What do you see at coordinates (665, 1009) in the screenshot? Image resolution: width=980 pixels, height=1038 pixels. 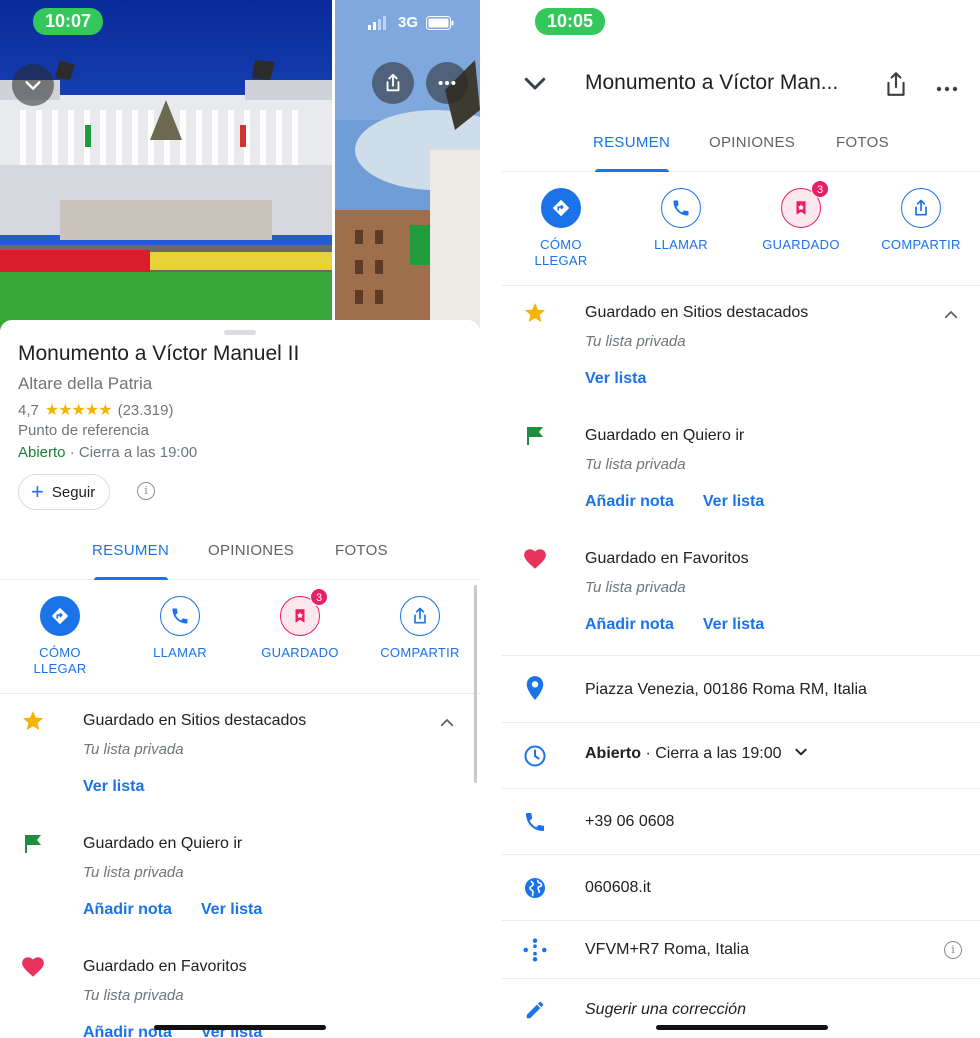 I see `suggest-edit-text: Sugerir una corrección` at bounding box center [665, 1009].